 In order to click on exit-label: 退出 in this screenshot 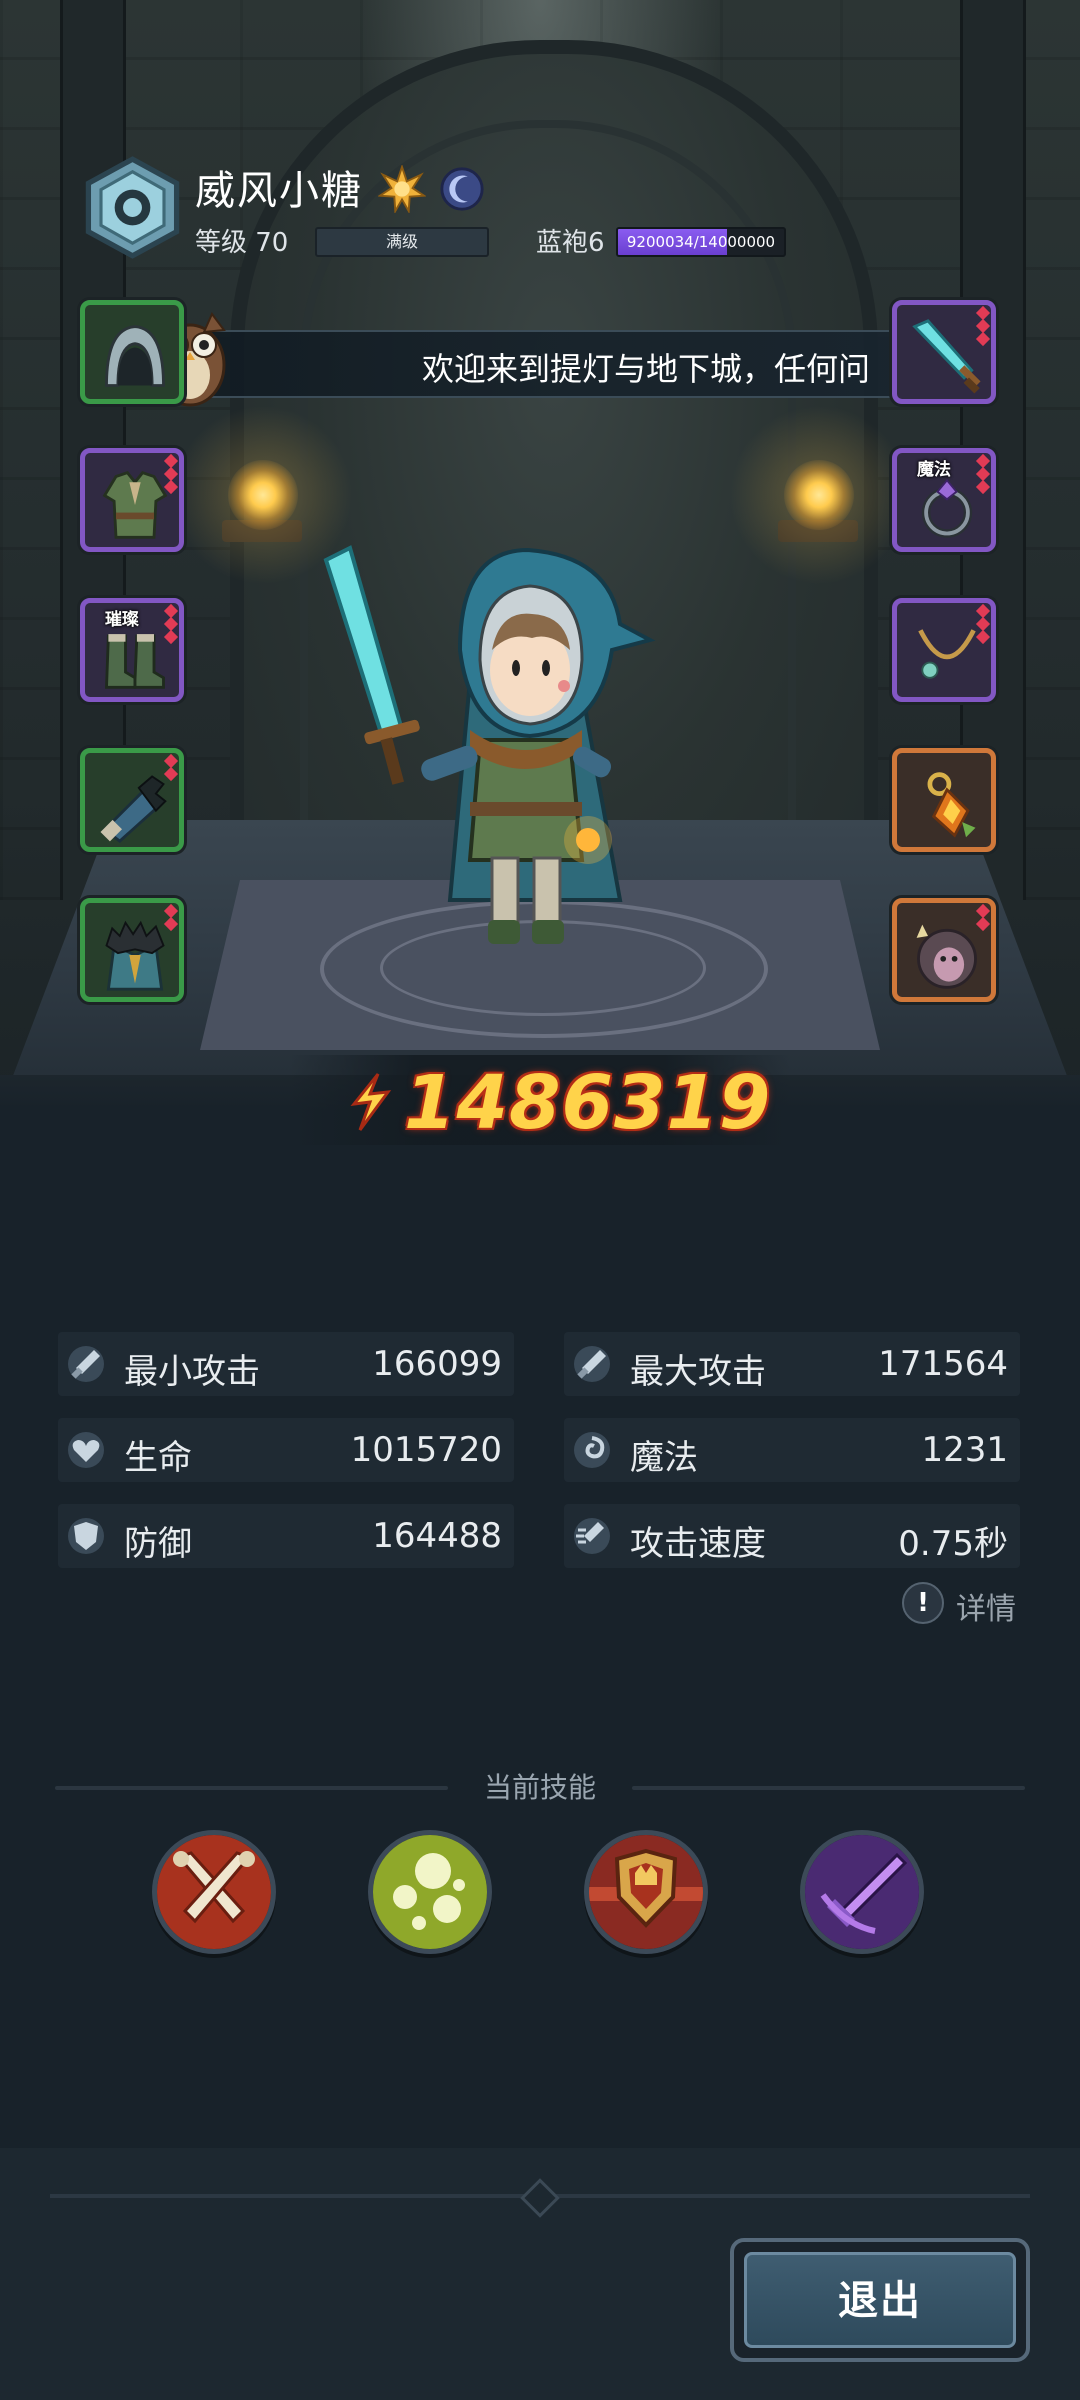, I will do `click(880, 2300)`.